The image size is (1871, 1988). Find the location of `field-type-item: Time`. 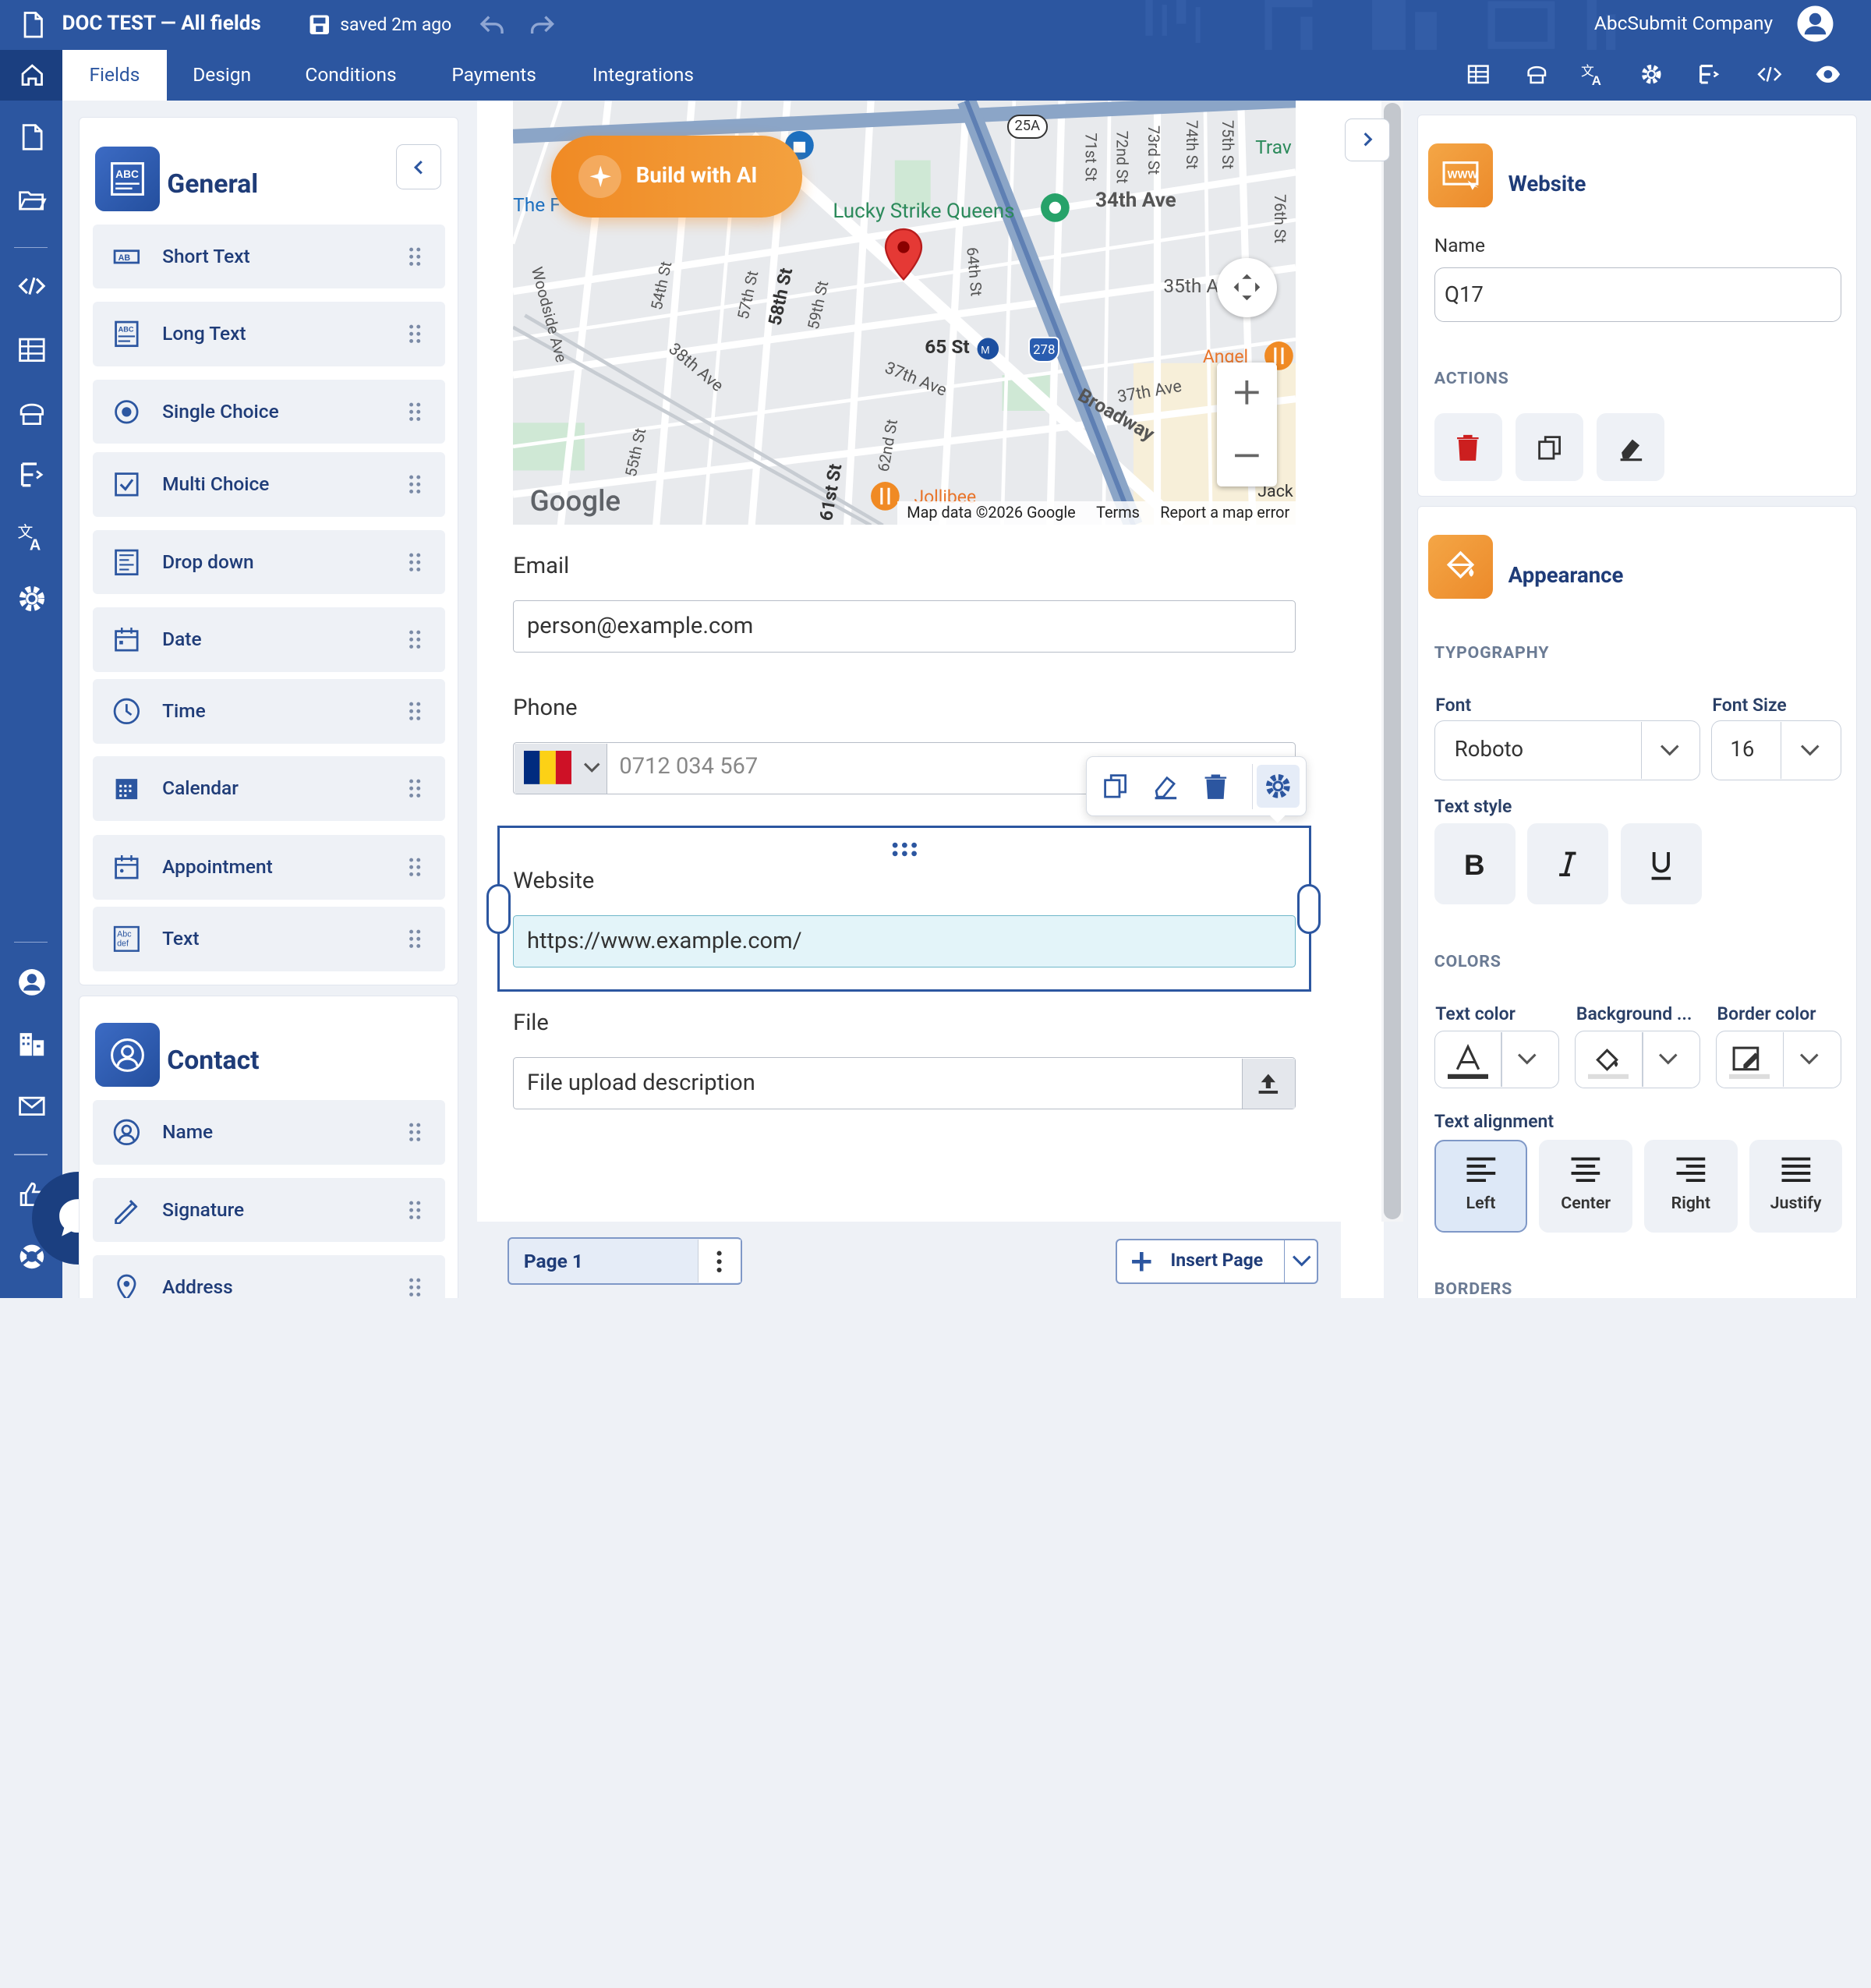

field-type-item: Time is located at coordinates (269, 711).